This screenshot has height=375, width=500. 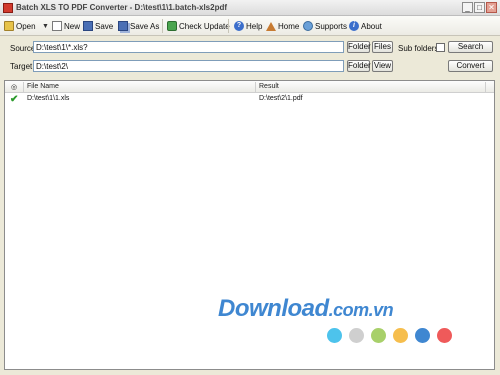 What do you see at coordinates (9, 26) in the screenshot?
I see `folder-open-icon` at bounding box center [9, 26].